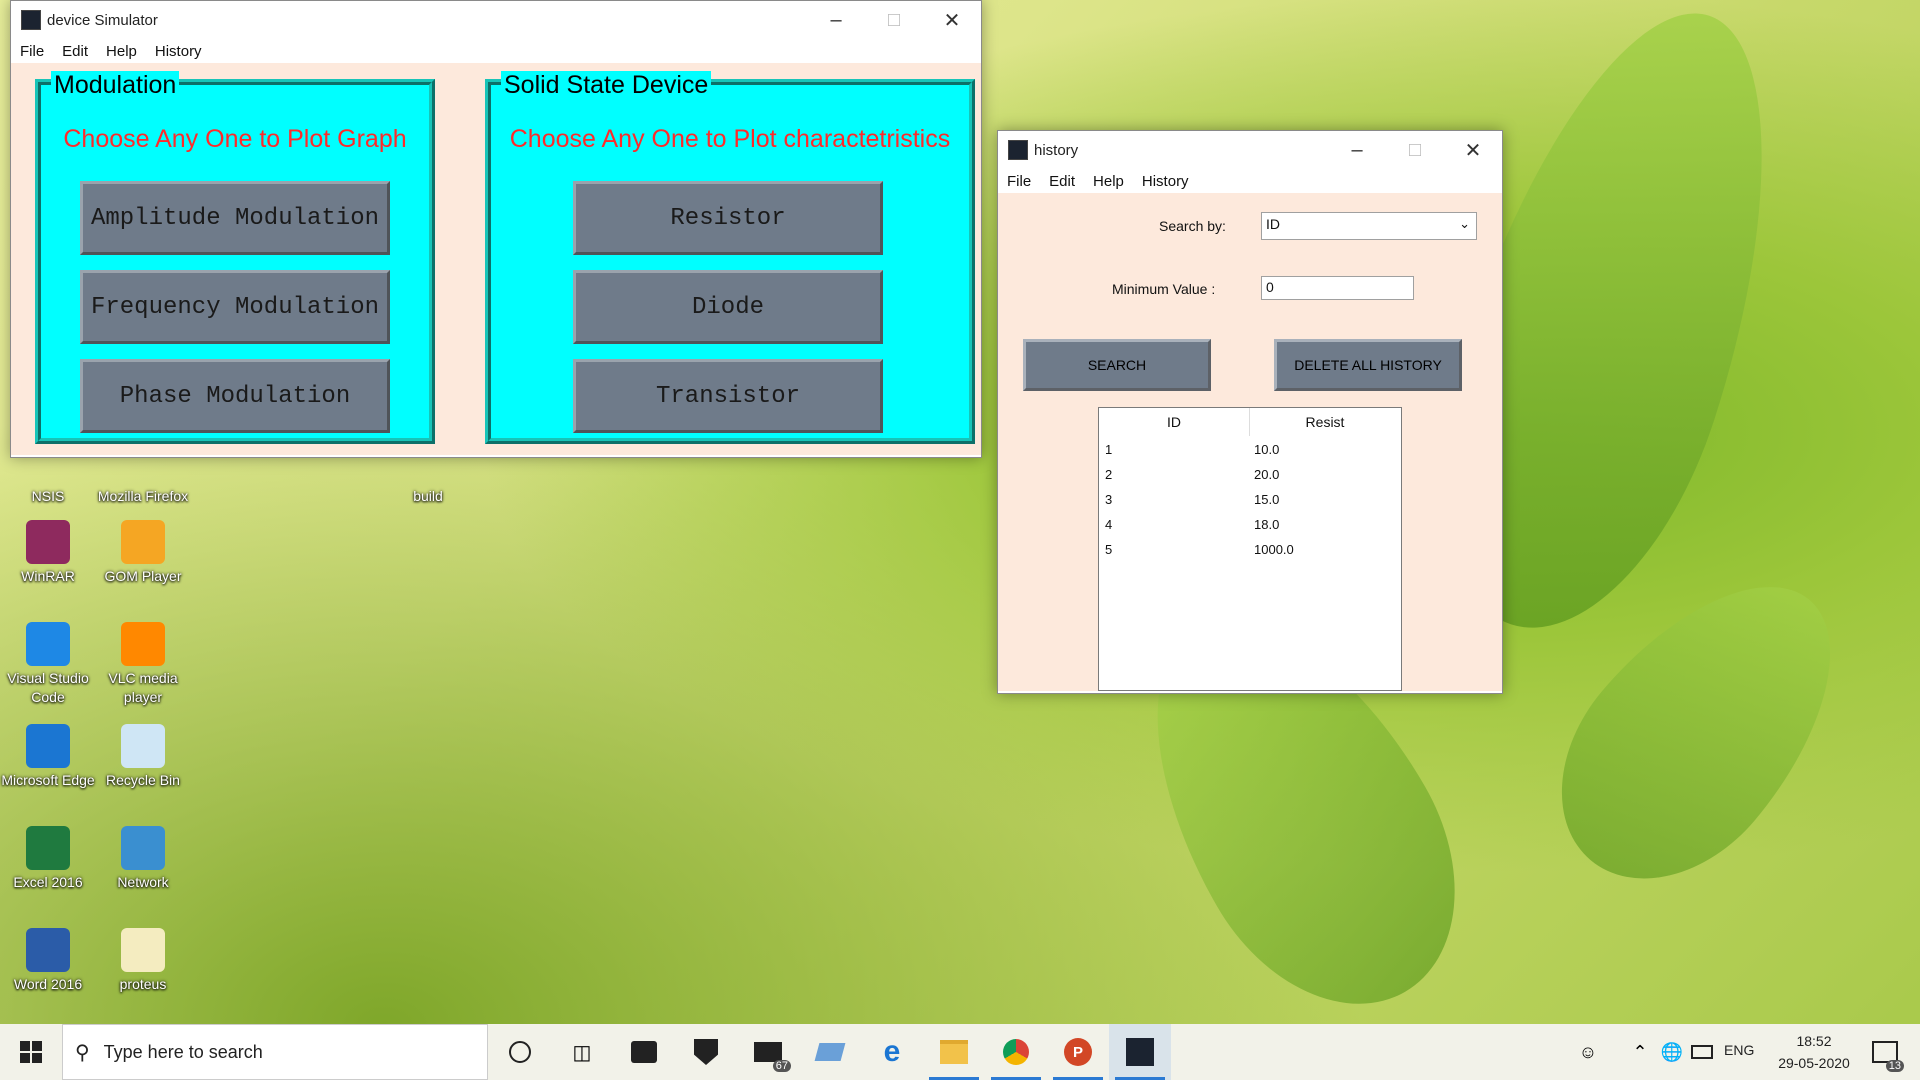 The image size is (1920, 1080). I want to click on desktop-icon: VLC media player, so click(143, 664).